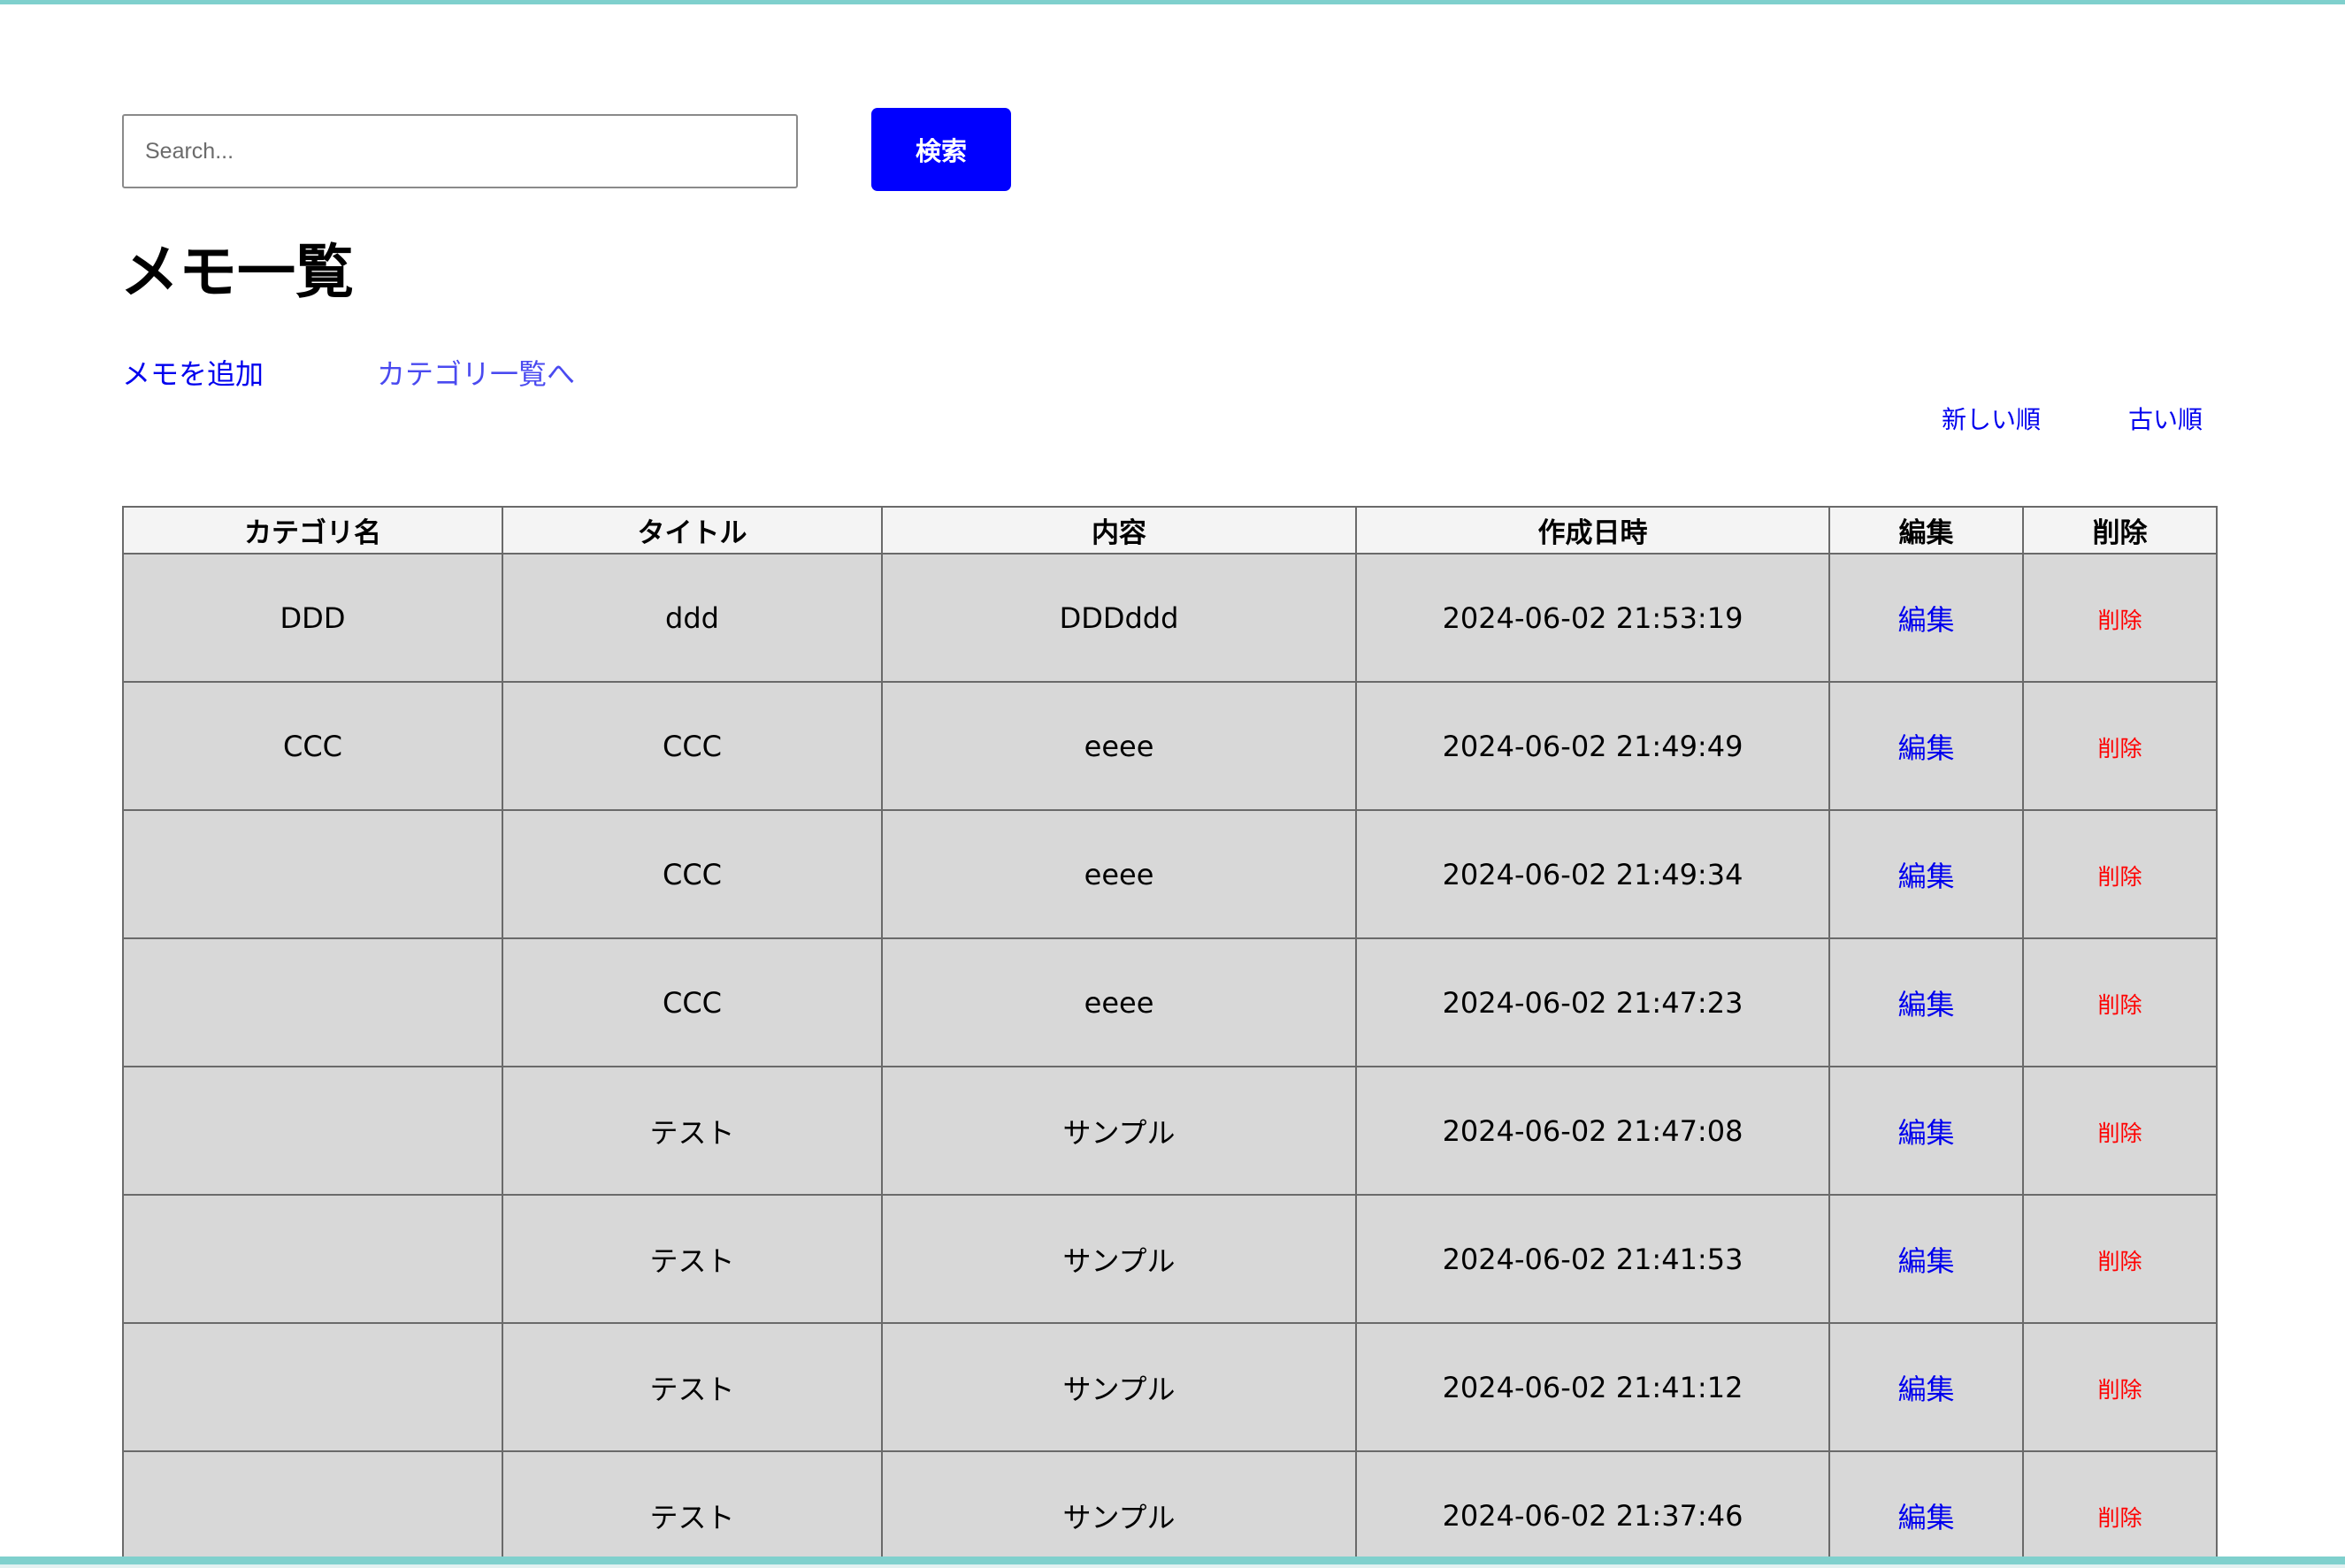 The height and width of the screenshot is (1568, 2345). I want to click on cell-created-at: 2024-06-02 21:53:19, so click(1593, 618).